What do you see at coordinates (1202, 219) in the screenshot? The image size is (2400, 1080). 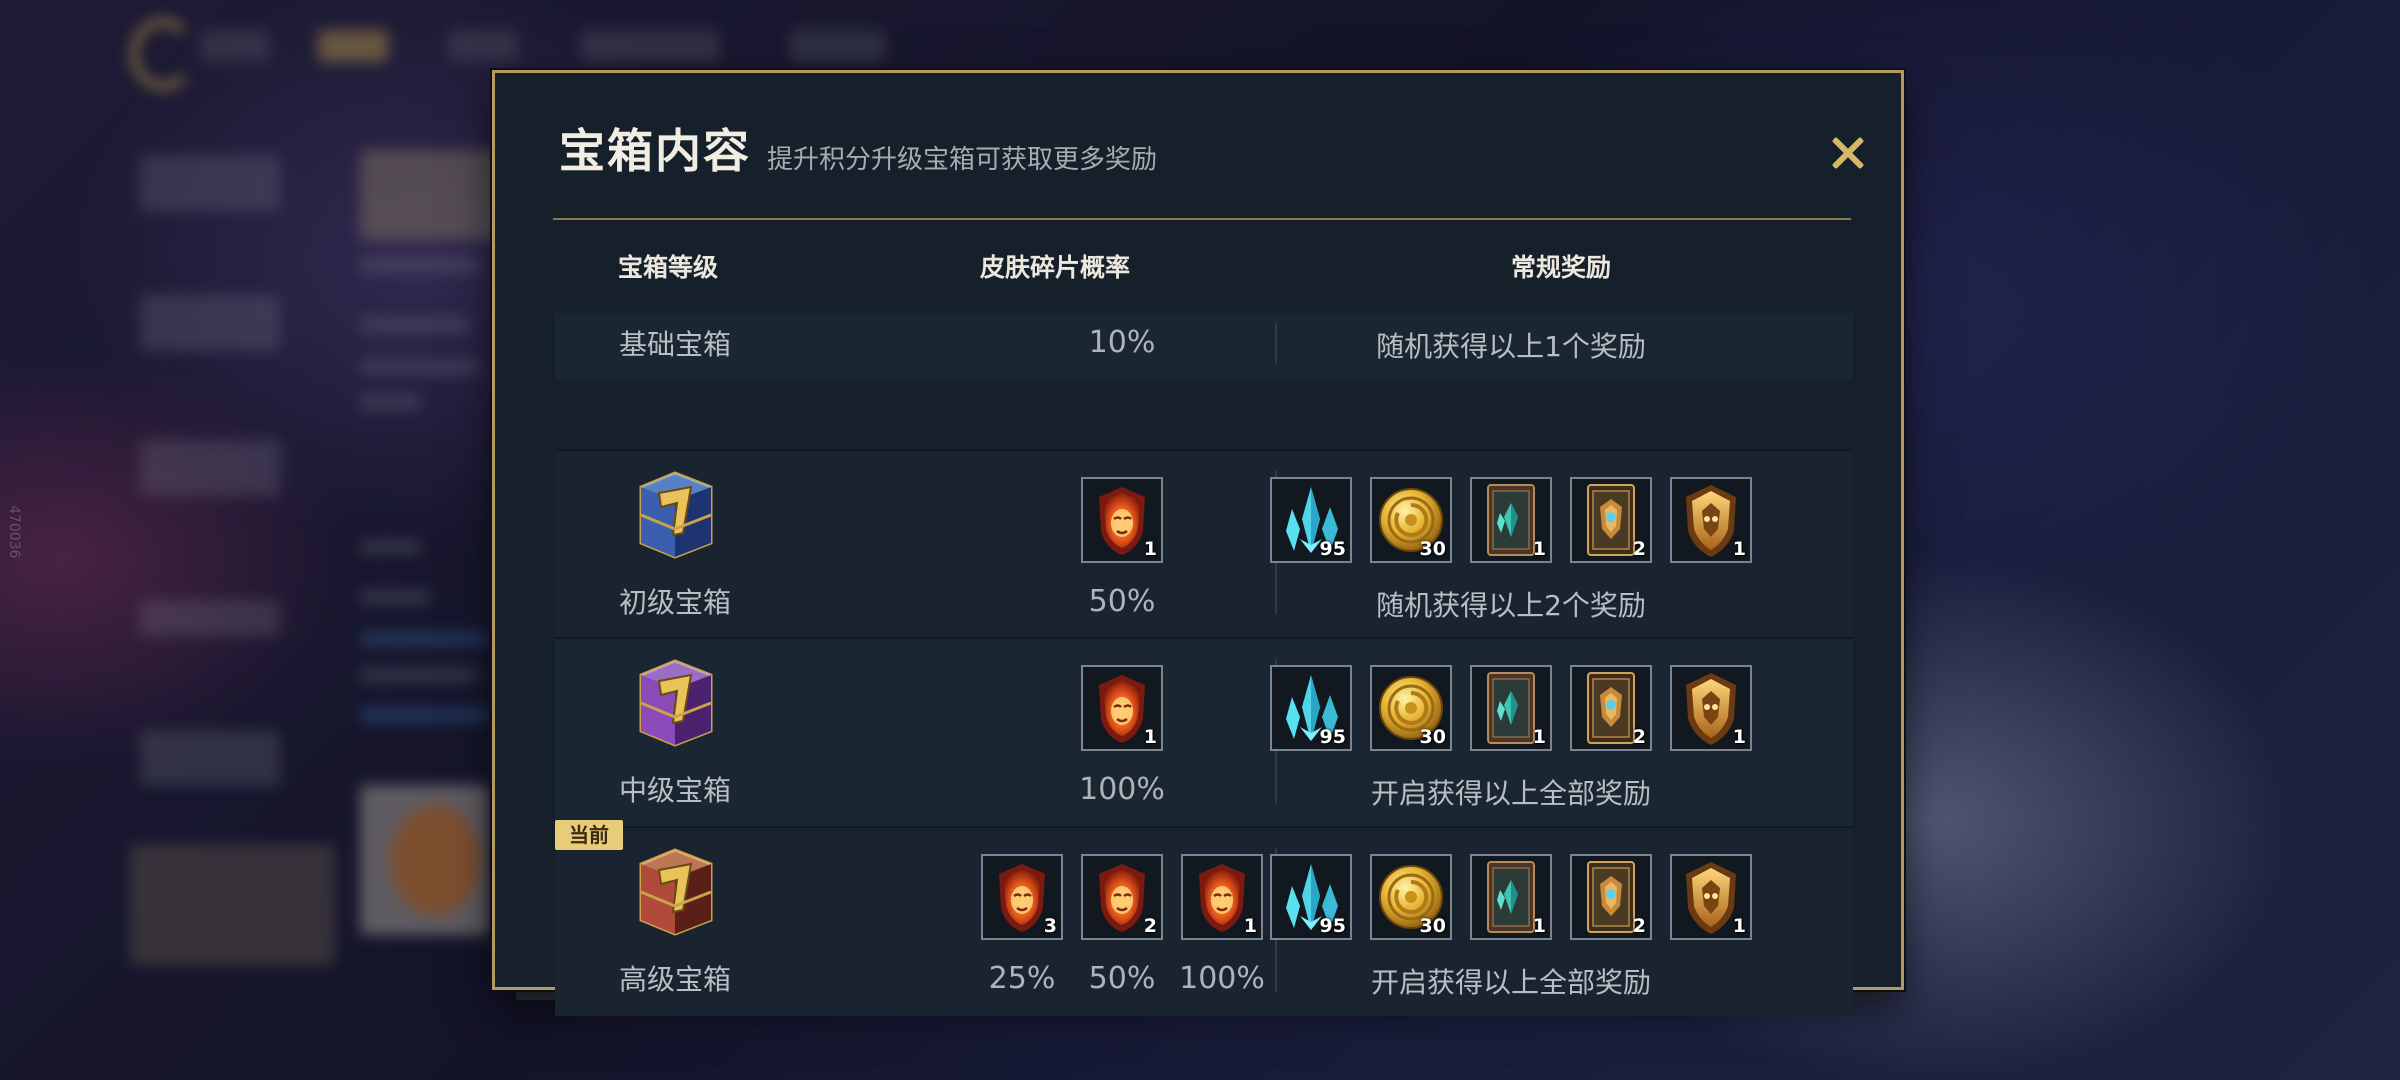 I see `title-divider` at bounding box center [1202, 219].